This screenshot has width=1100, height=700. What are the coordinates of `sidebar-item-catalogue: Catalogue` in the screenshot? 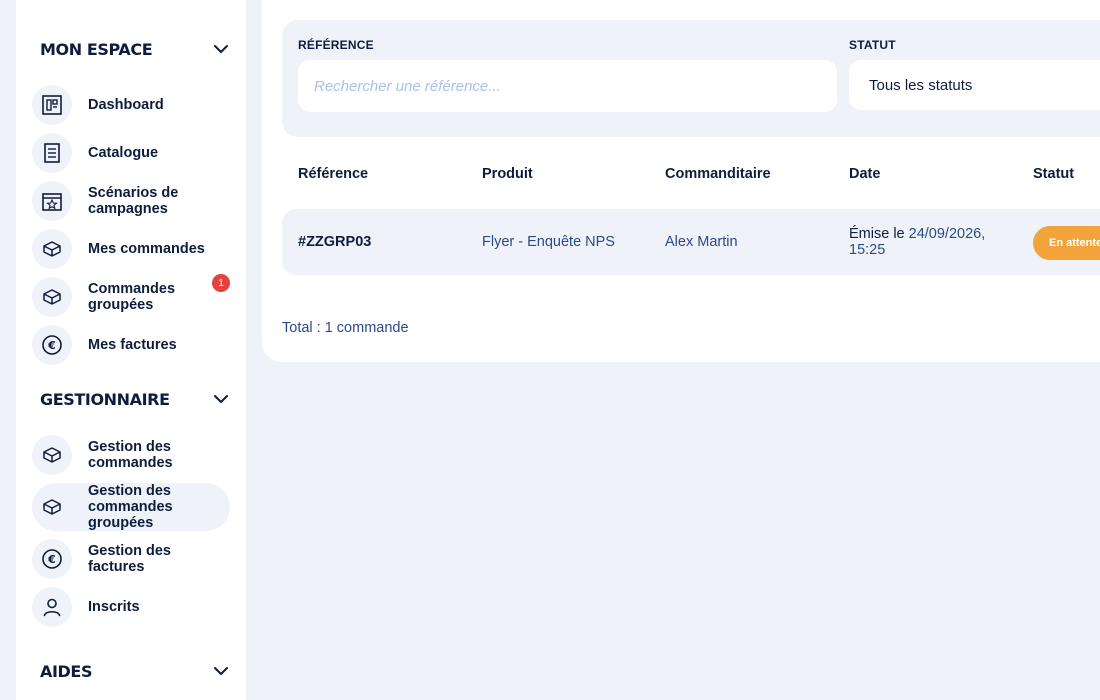 It's located at (131, 153).